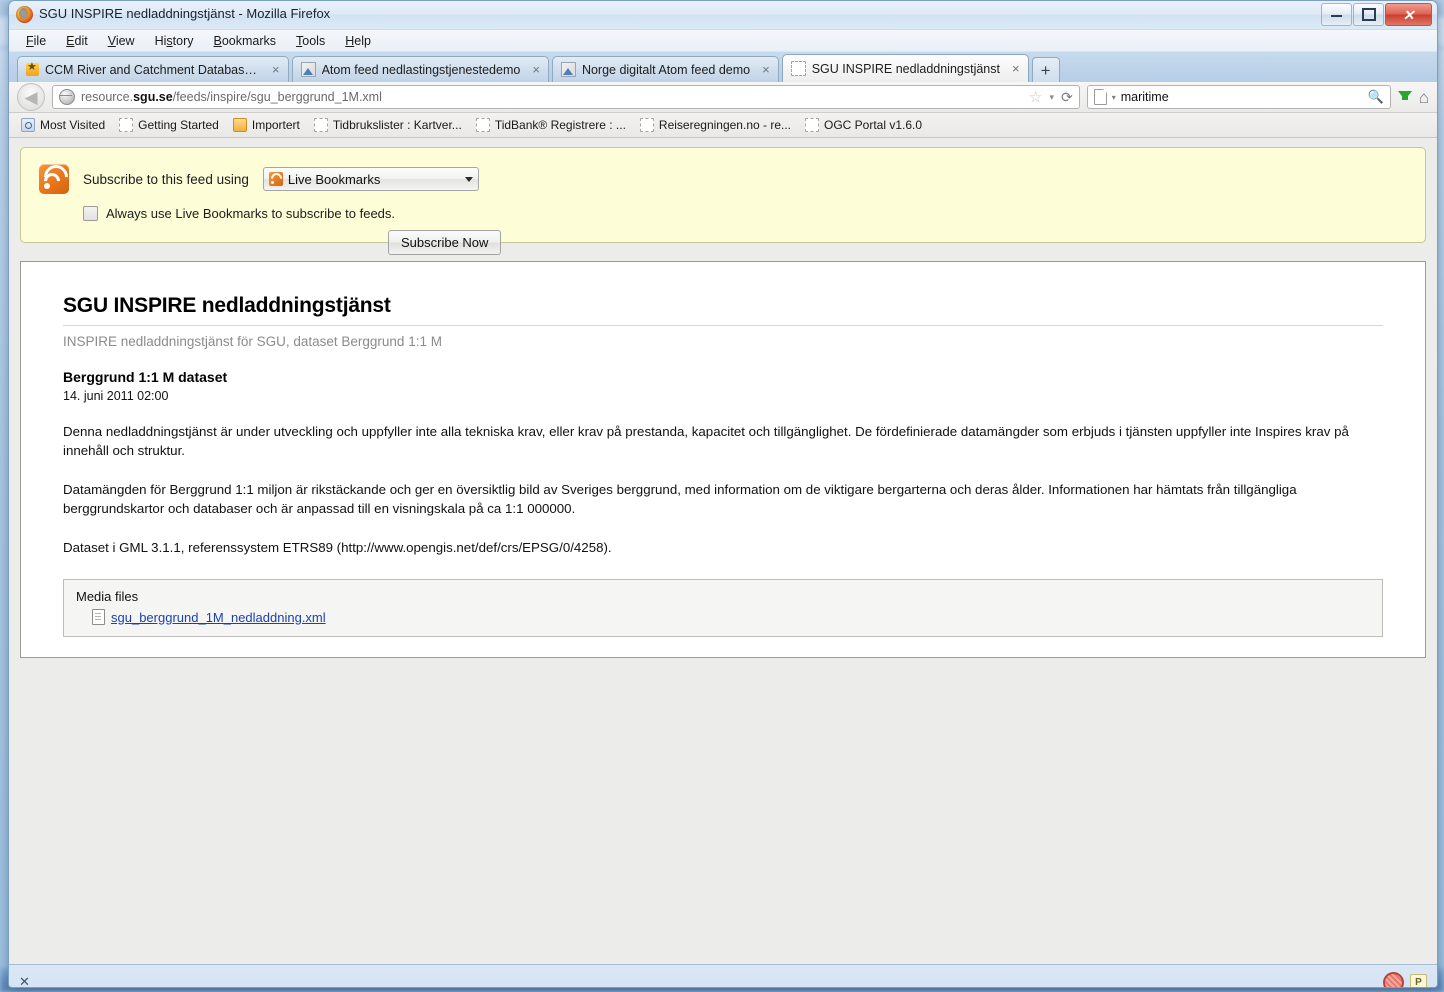 The image size is (1444, 992). Describe the element at coordinates (145, 377) in the screenshot. I see `entry-title: Berggrund 1:1 M dataset` at that location.